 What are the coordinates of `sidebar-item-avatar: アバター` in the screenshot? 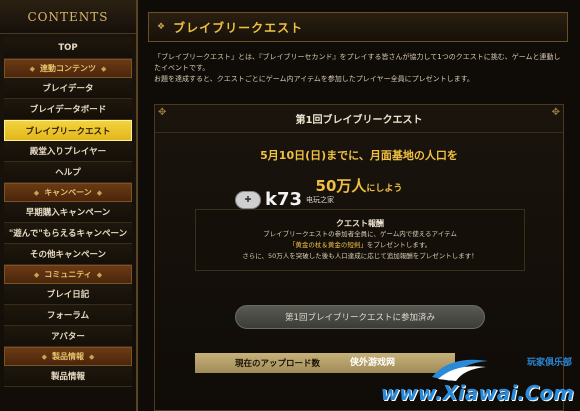 It's located at (68, 336).